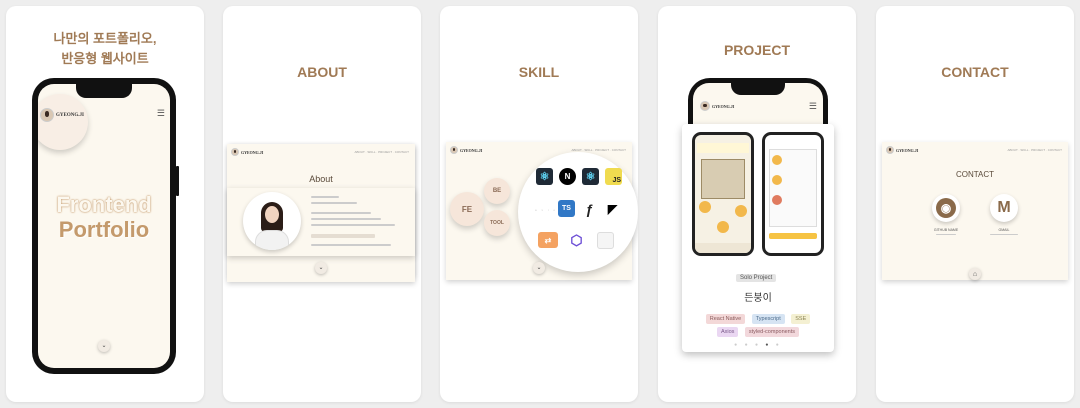 The width and height of the screenshot is (1080, 408). I want to click on skill-scroll-icon: ⌄, so click(539, 268).